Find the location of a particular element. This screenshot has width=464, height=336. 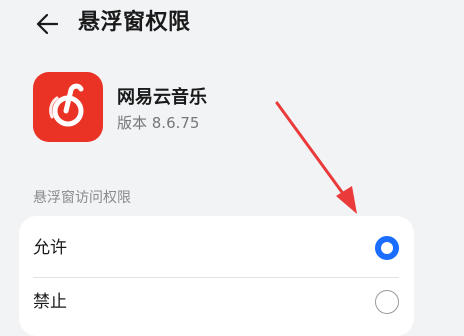

back-button is located at coordinates (46, 24).